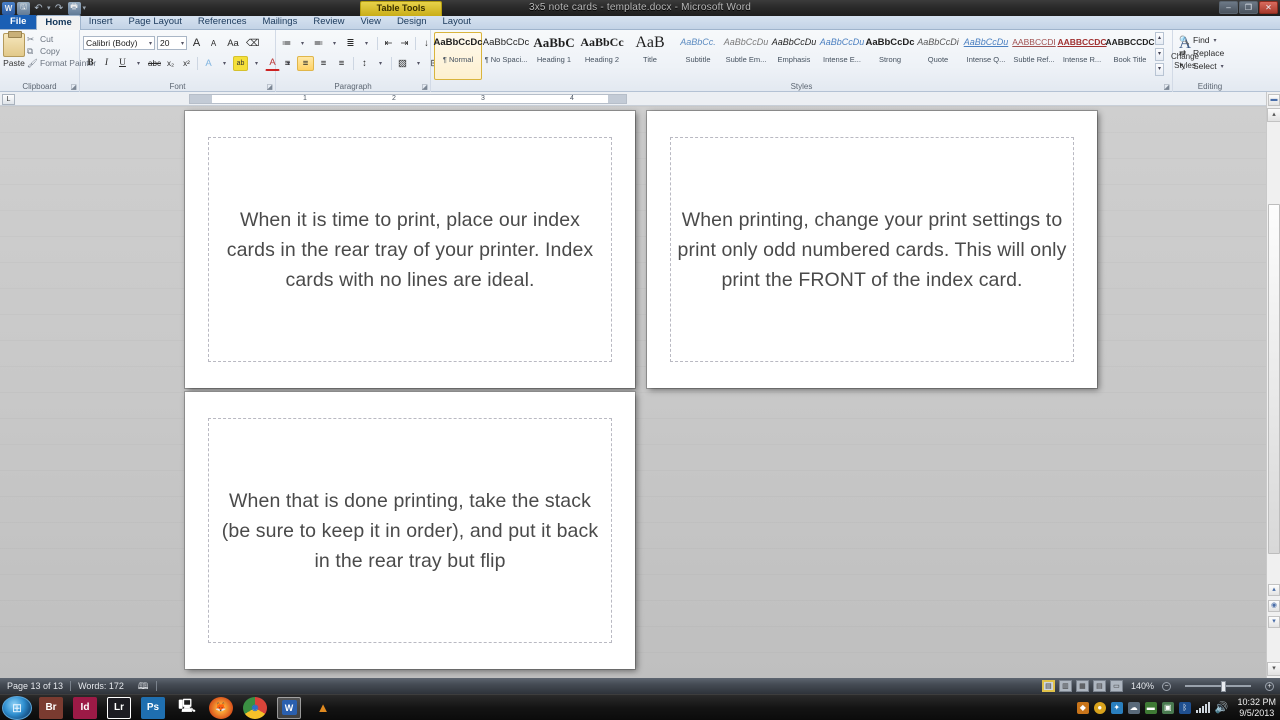  I want to click on ruler-track, so click(408, 99).